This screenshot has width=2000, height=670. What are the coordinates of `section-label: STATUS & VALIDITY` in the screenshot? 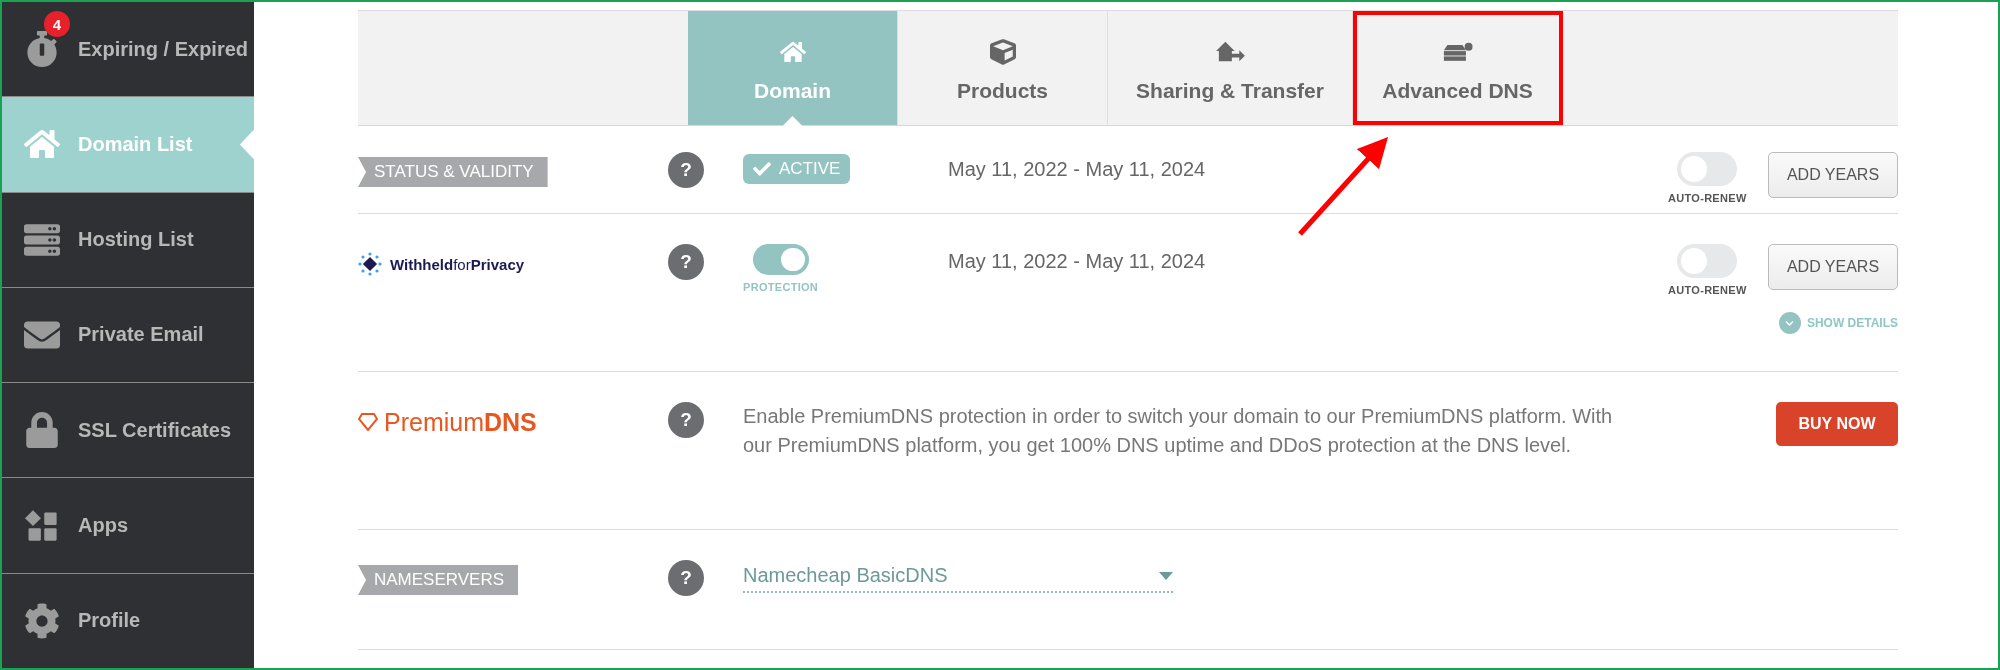 It's located at (453, 172).